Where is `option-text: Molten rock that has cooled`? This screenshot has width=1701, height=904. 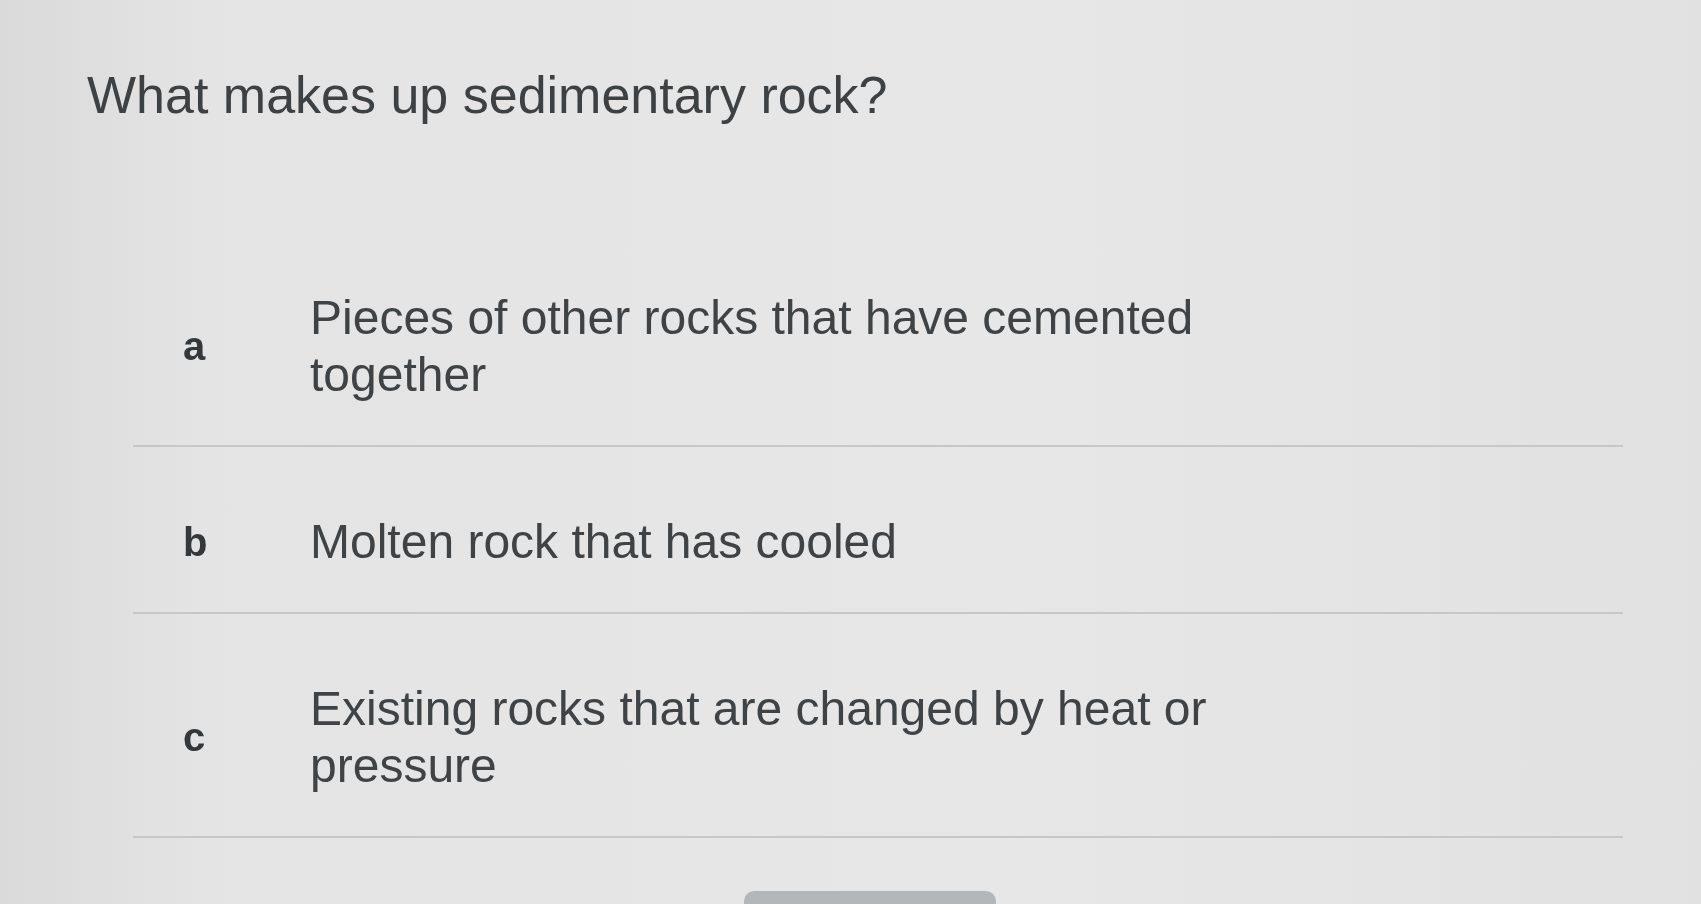 option-text: Molten rock that has cooled is located at coordinates (604, 542).